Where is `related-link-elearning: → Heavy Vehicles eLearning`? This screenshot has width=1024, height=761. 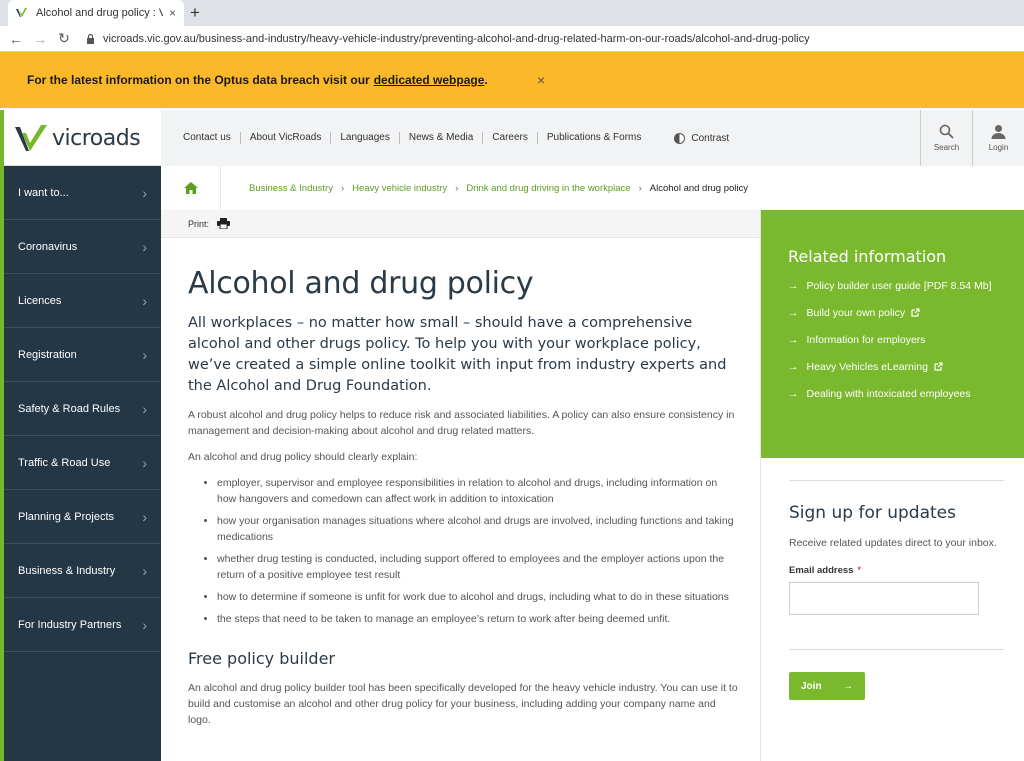 related-link-elearning: → Heavy Vehicles eLearning is located at coordinates (893, 367).